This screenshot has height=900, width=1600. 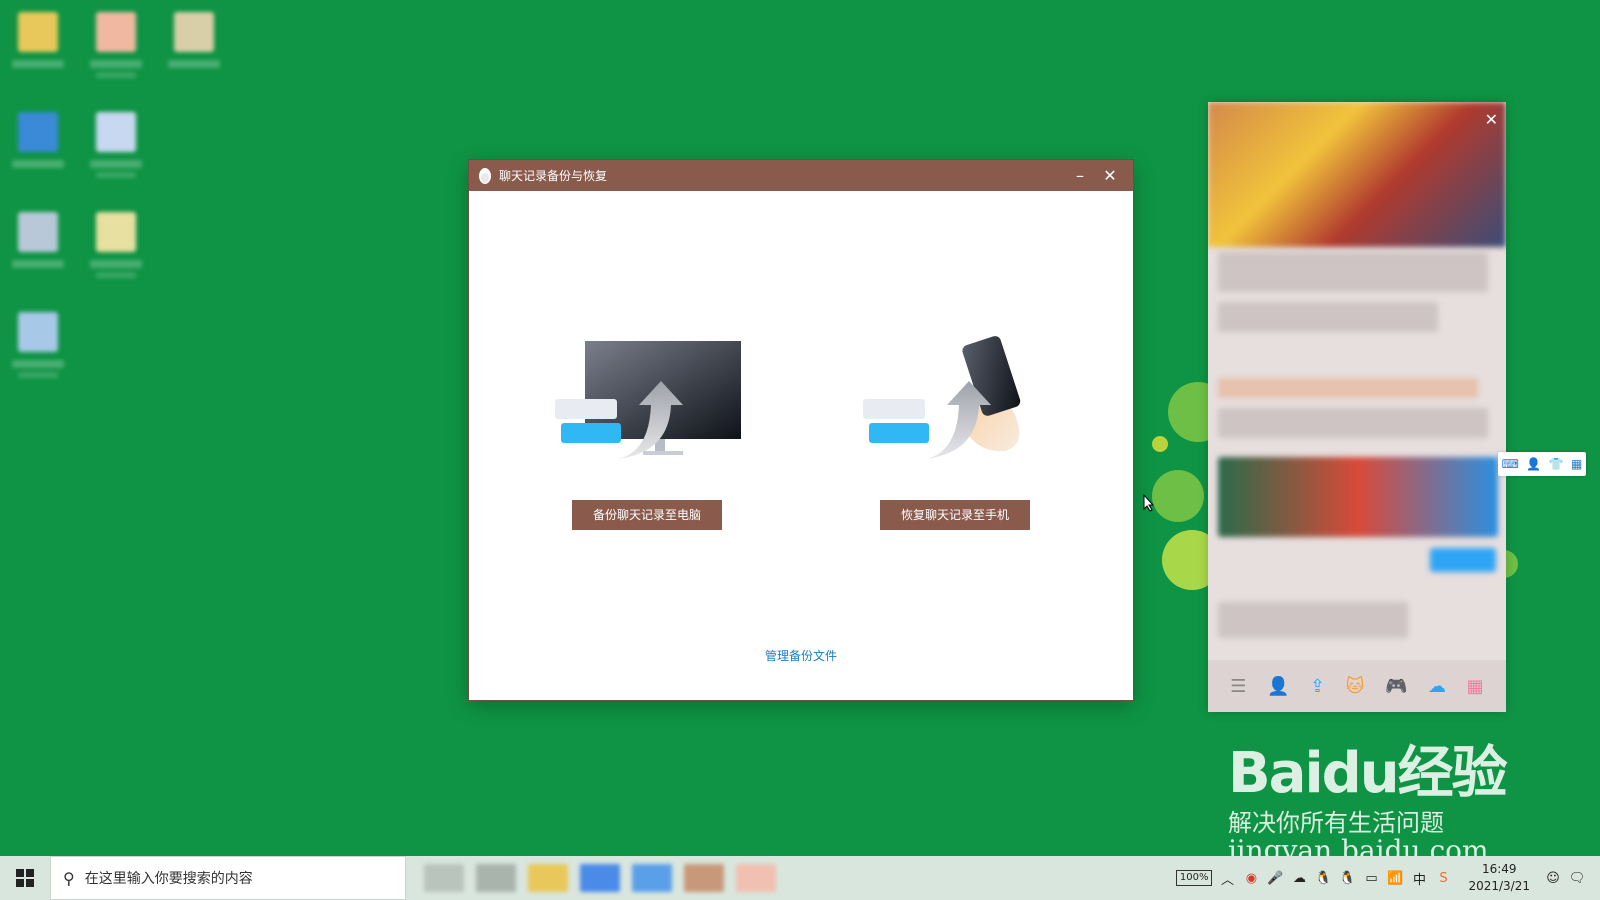 I want to click on battery-tray-icon: ▭, so click(x=1371, y=878).